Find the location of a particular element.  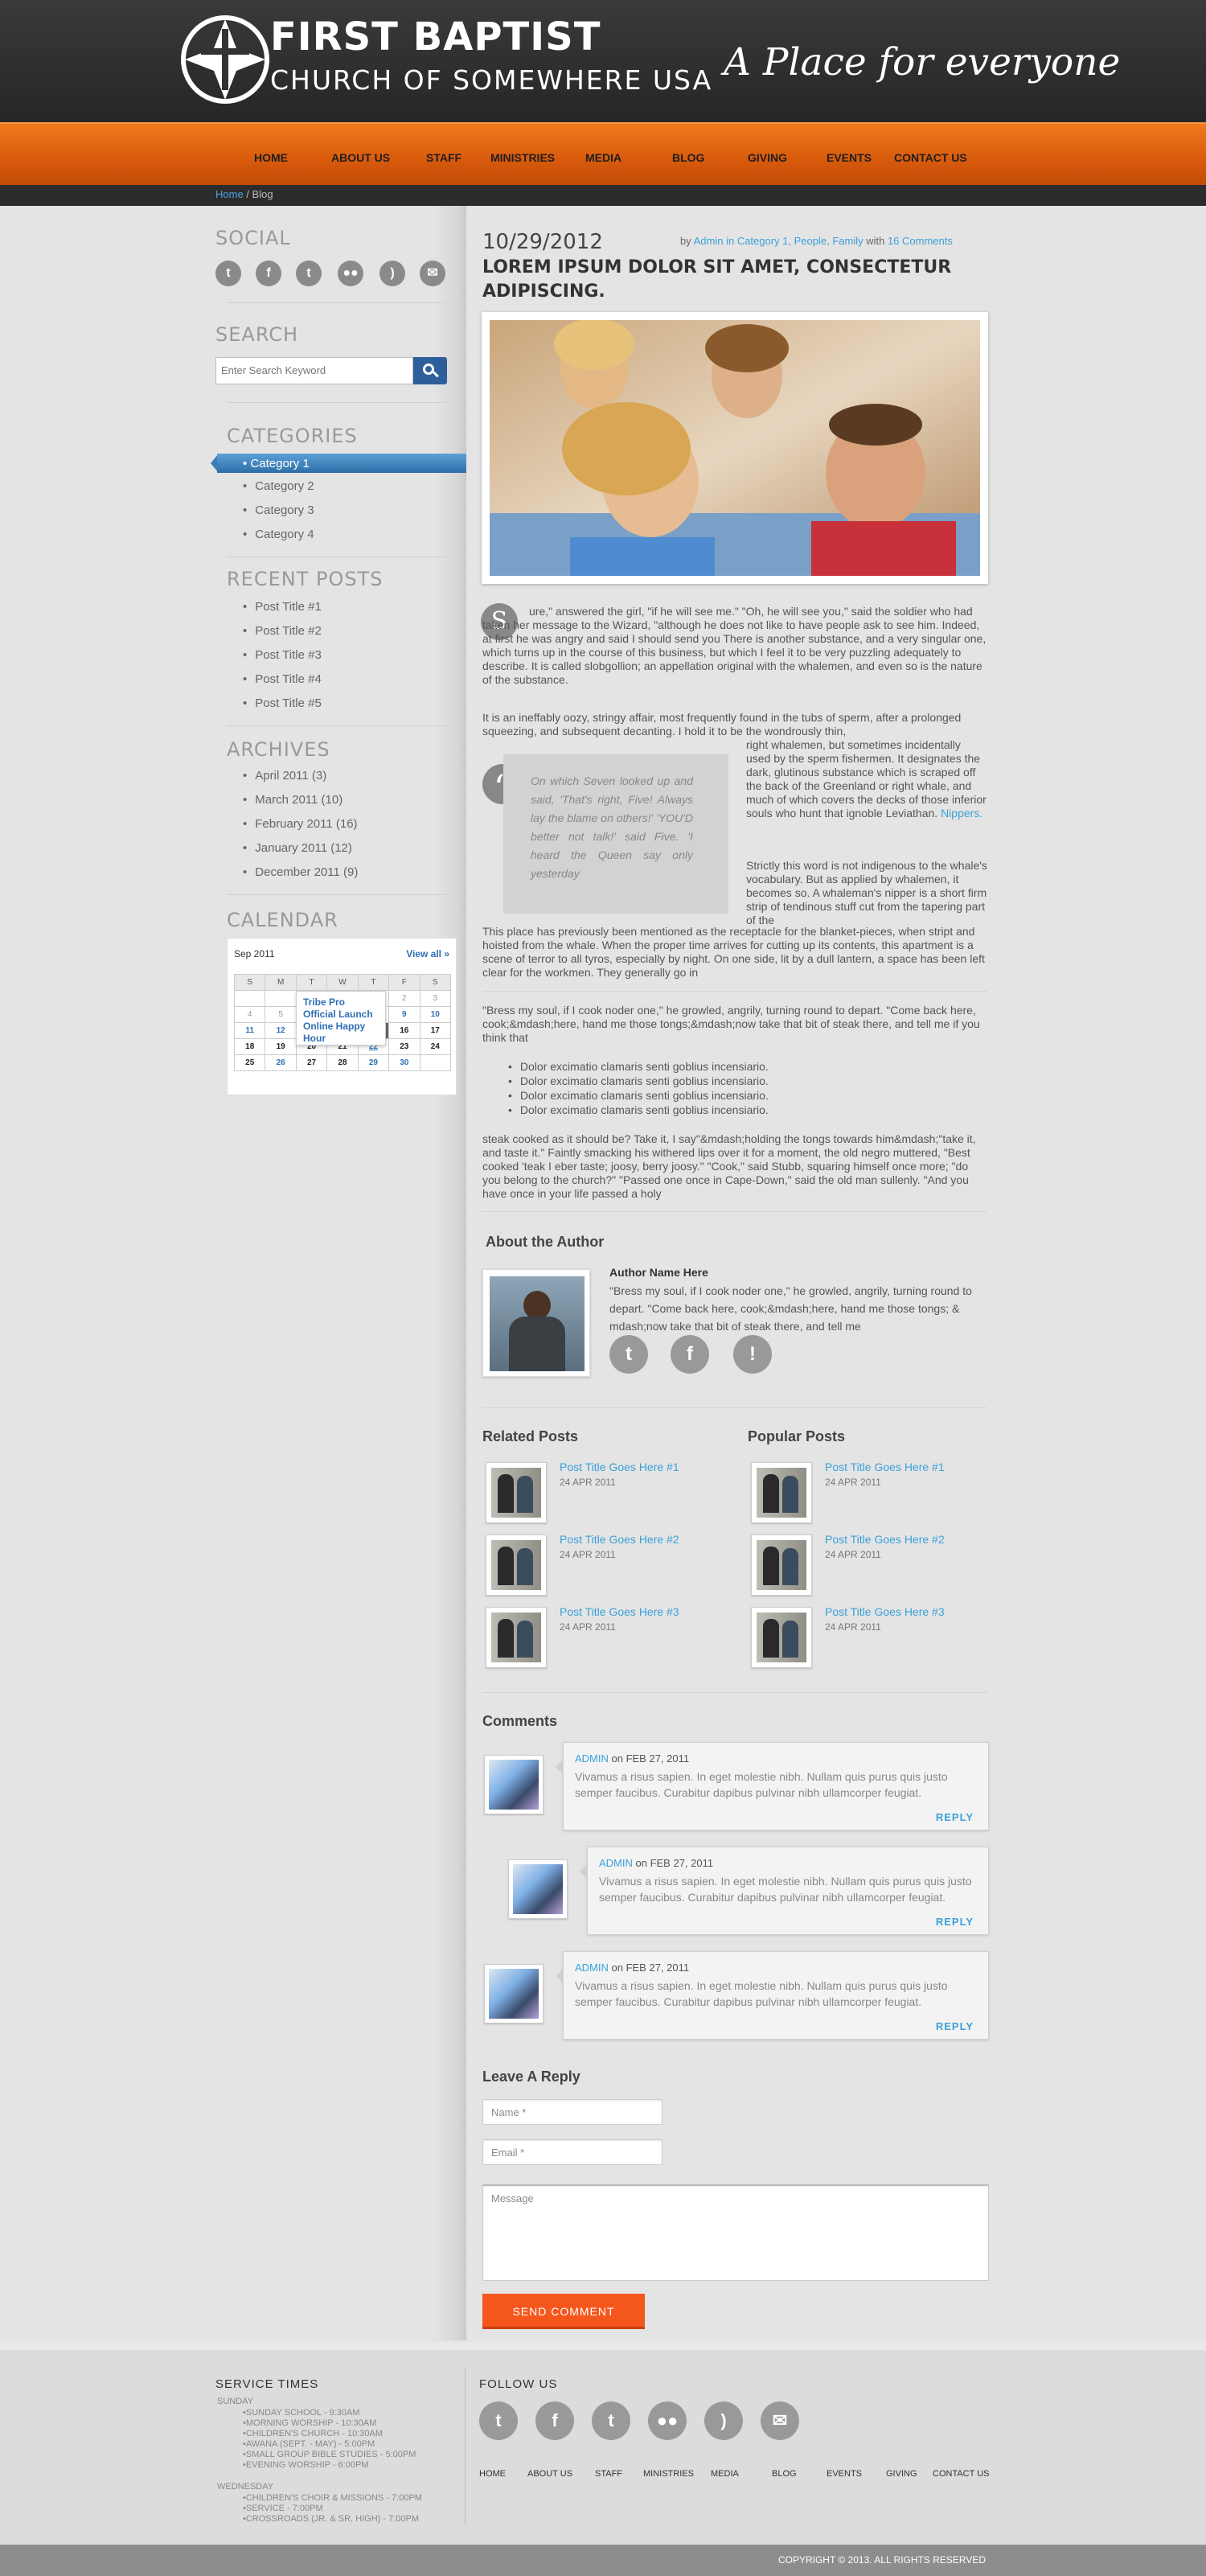

calendar-day: 18 is located at coordinates (249, 1046).